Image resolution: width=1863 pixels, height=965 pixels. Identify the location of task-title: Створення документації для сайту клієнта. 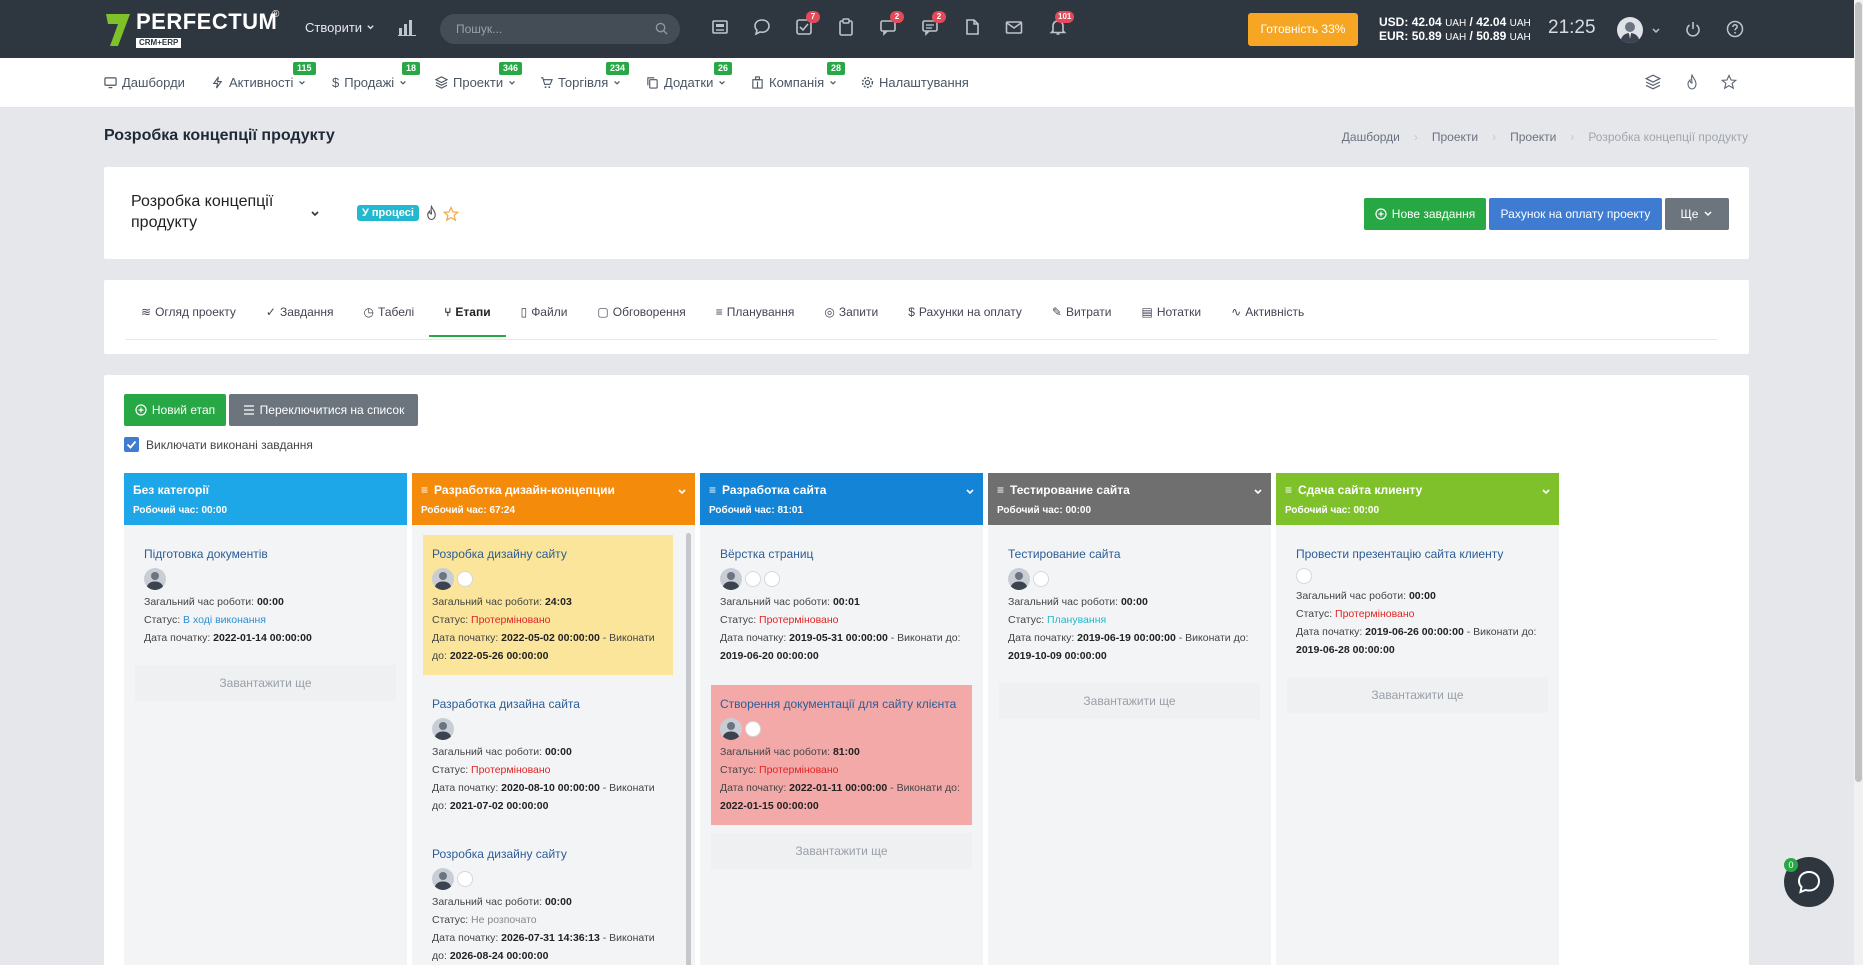
(841, 704).